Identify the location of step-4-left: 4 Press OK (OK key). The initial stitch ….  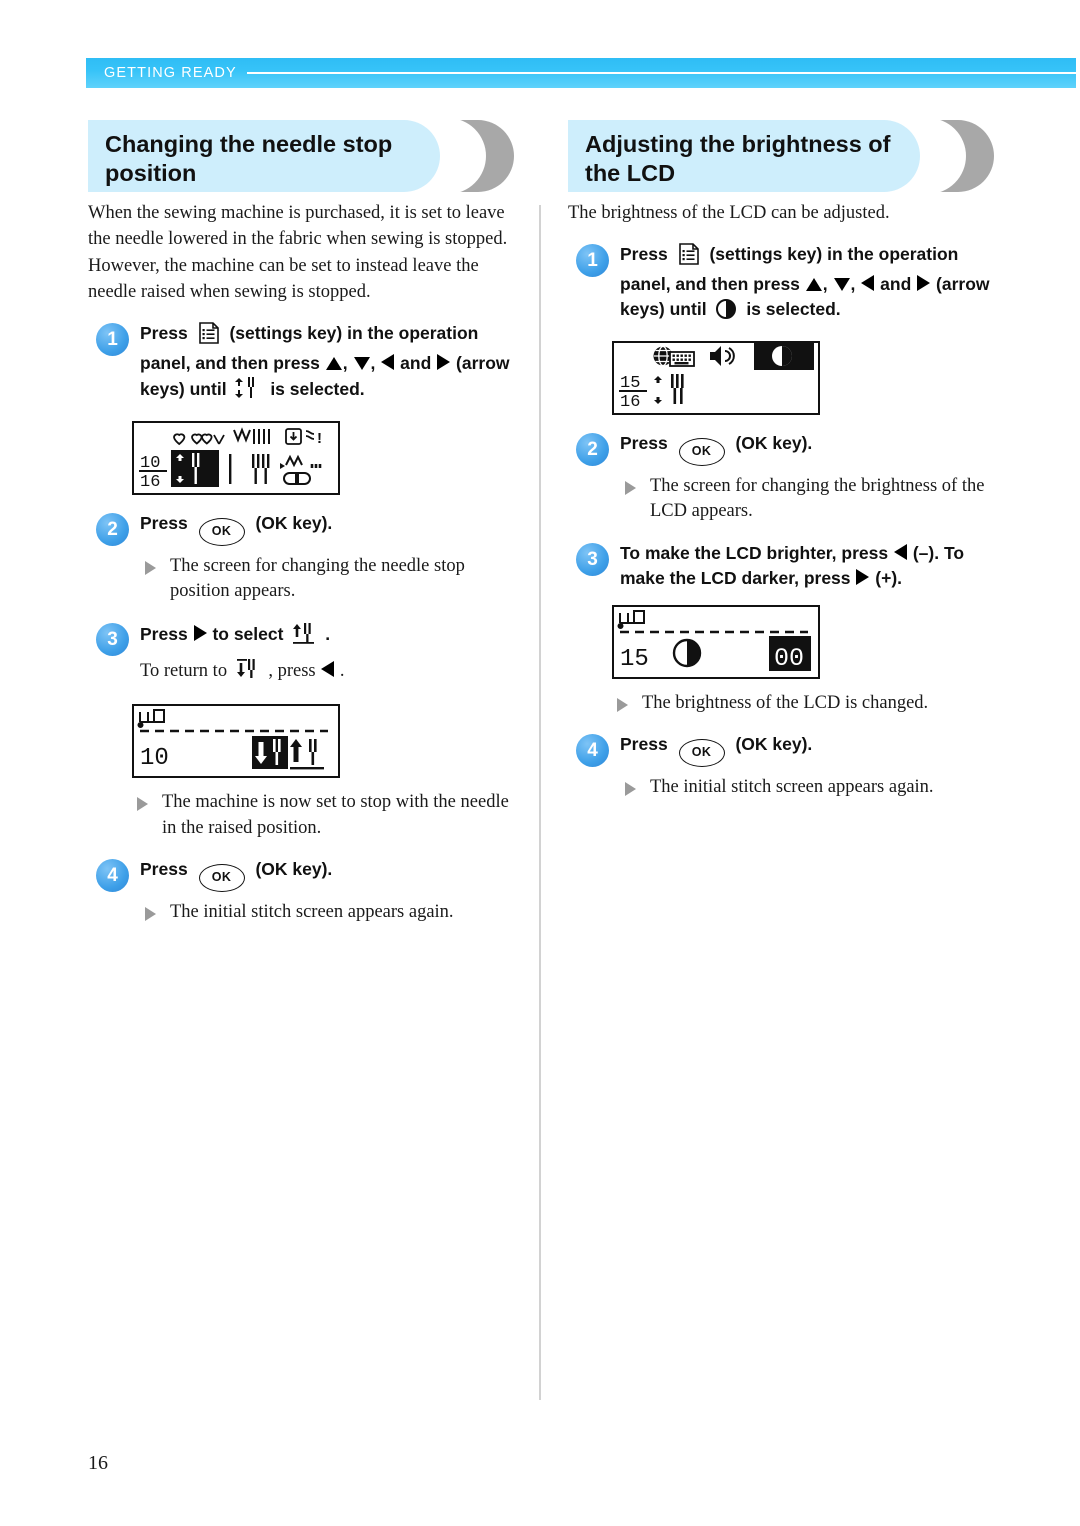
(303, 891).